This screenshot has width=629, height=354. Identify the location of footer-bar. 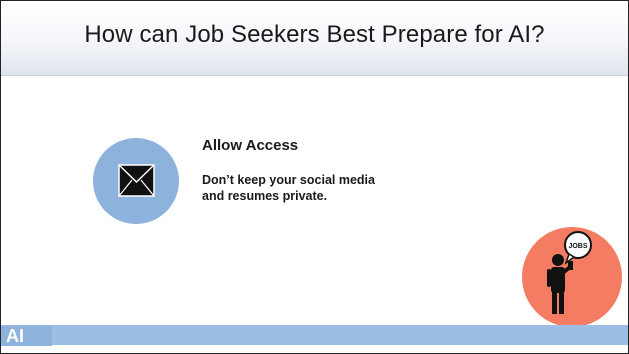
(314, 335).